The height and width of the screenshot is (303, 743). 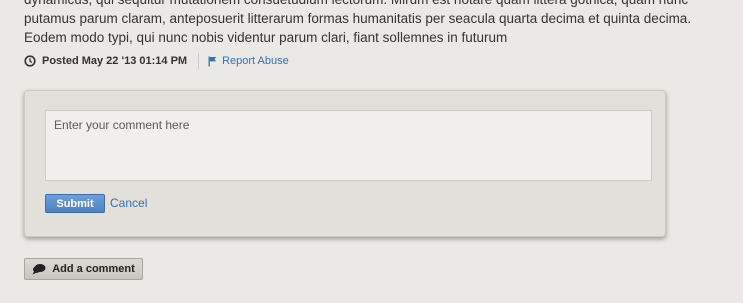 What do you see at coordinates (30, 61) in the screenshot?
I see `clock-icon` at bounding box center [30, 61].